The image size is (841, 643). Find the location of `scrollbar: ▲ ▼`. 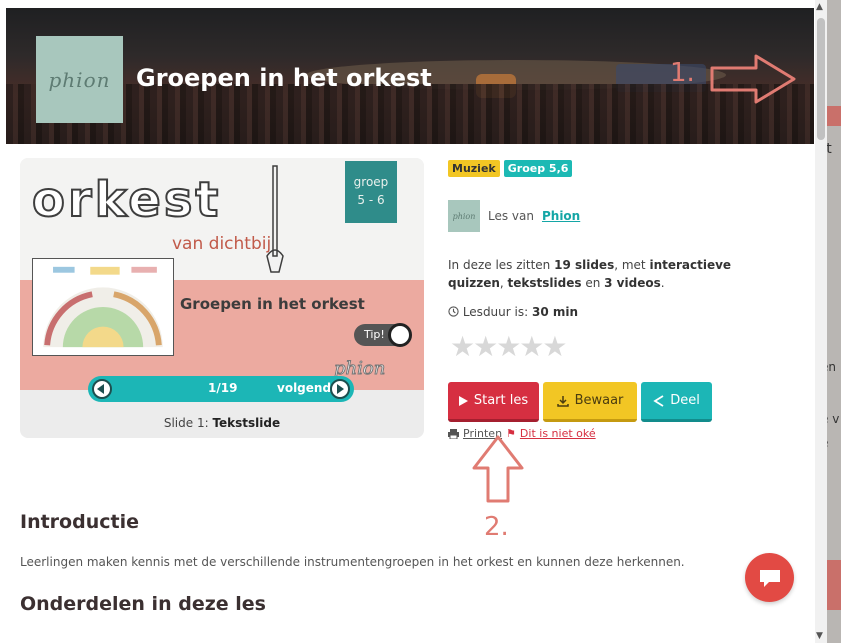

scrollbar: ▲ ▼ is located at coordinates (821, 321).